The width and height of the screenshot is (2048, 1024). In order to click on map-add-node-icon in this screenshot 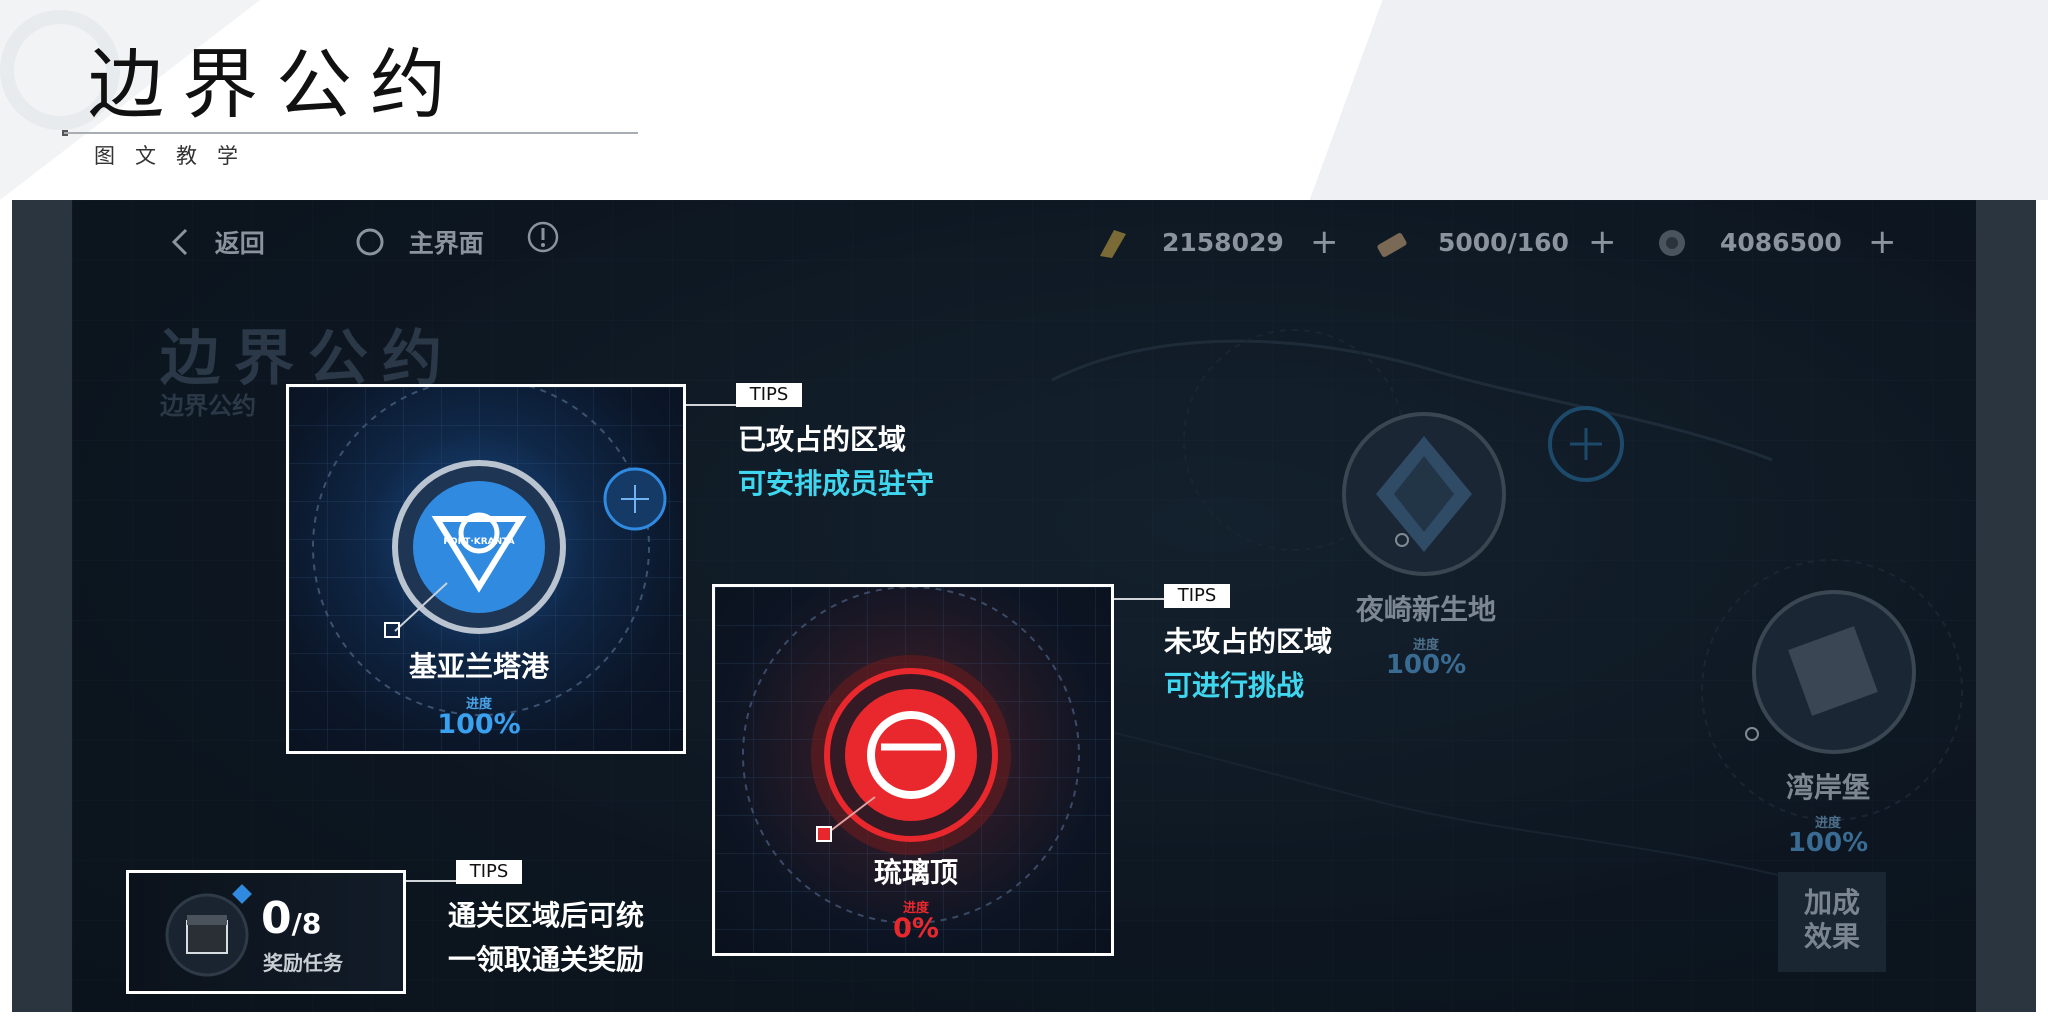, I will do `click(1587, 445)`.